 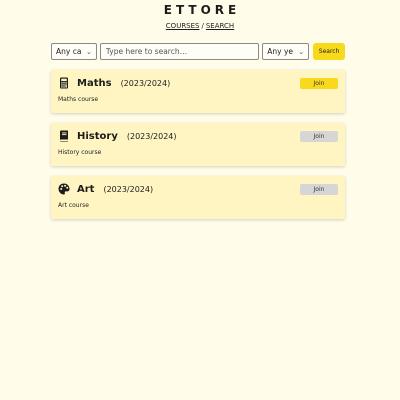 I want to click on course-title: History, so click(x=97, y=136).